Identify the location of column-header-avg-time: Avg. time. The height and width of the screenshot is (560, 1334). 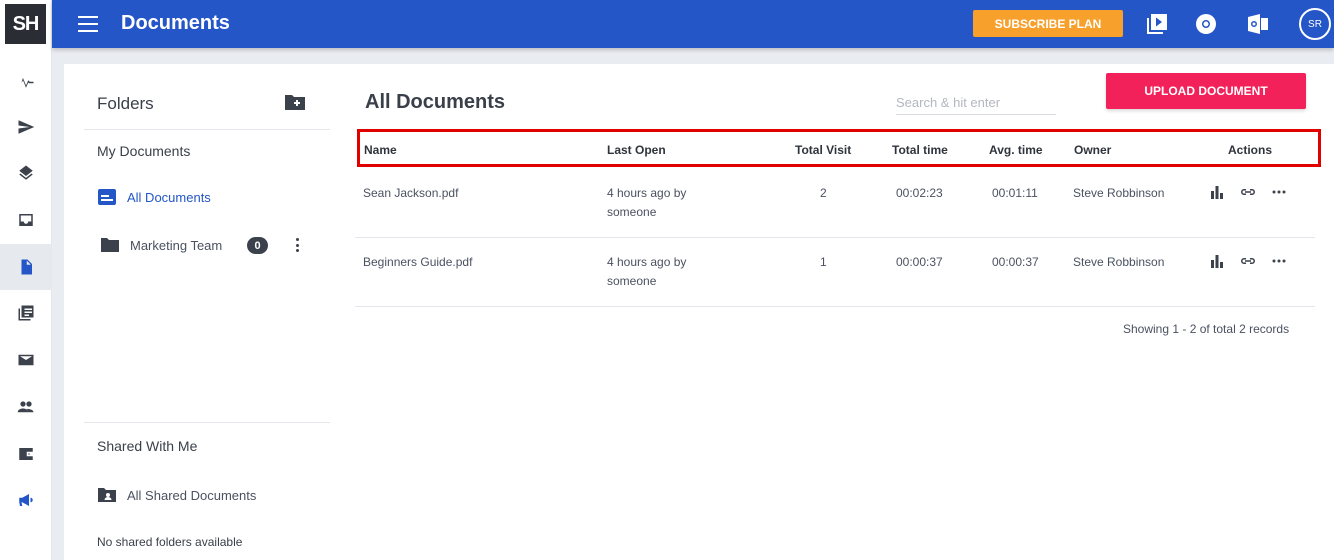
(1016, 150).